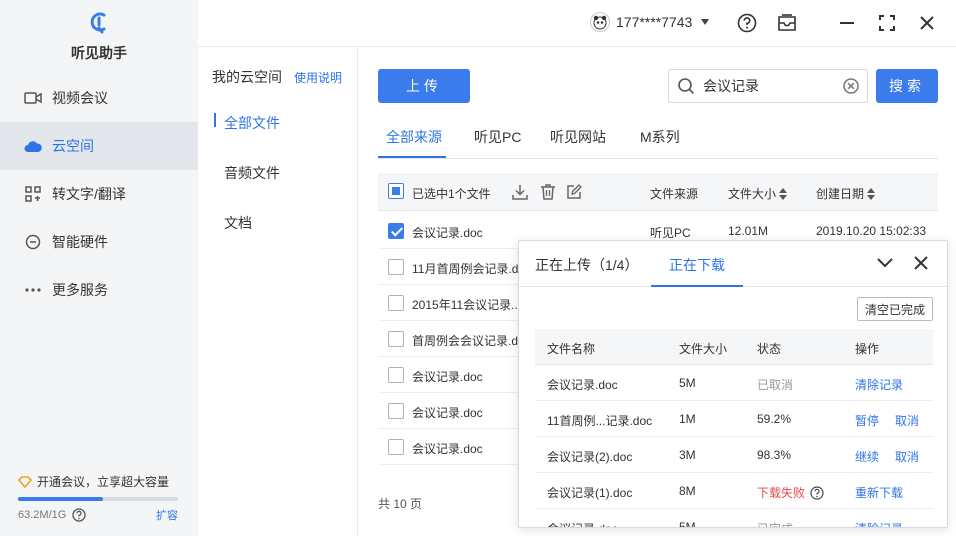  What do you see at coordinates (252, 173) in the screenshot?
I see `folder-audio-files: 音频文件` at bounding box center [252, 173].